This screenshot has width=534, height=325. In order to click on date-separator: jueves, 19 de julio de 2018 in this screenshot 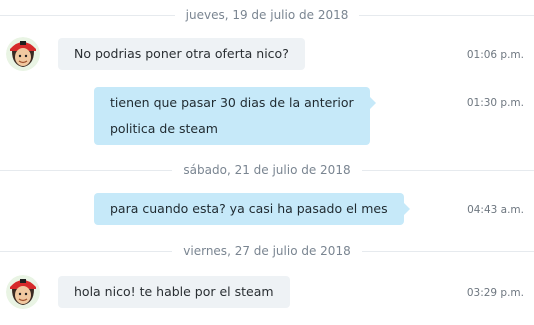, I will do `click(267, 15)`.